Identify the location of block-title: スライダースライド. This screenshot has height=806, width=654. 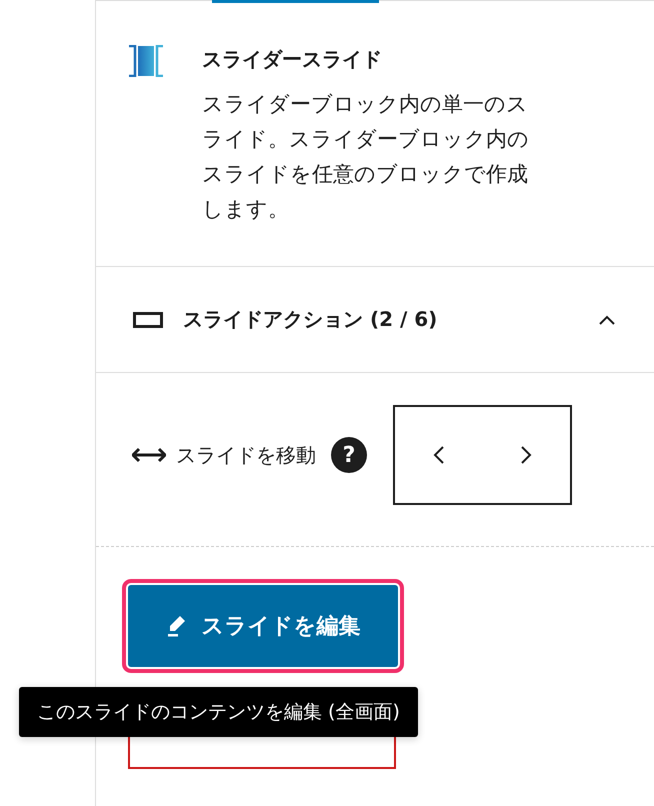
(292, 59).